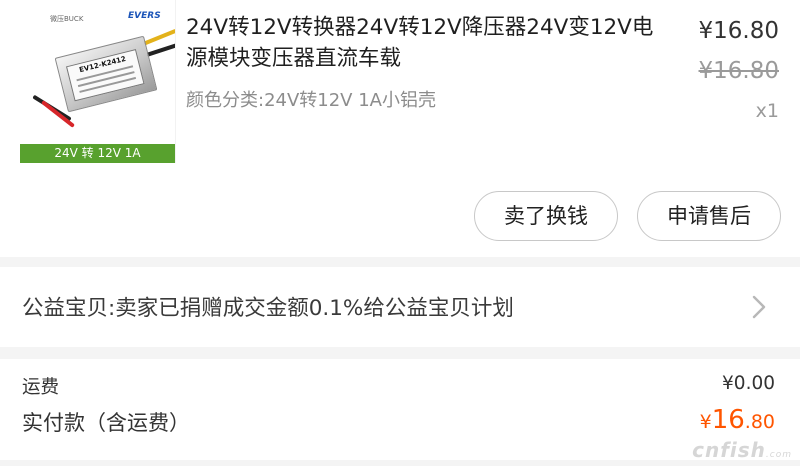 The image size is (800, 466). What do you see at coordinates (738, 71) in the screenshot?
I see `product-original-price: ¥16.80` at bounding box center [738, 71].